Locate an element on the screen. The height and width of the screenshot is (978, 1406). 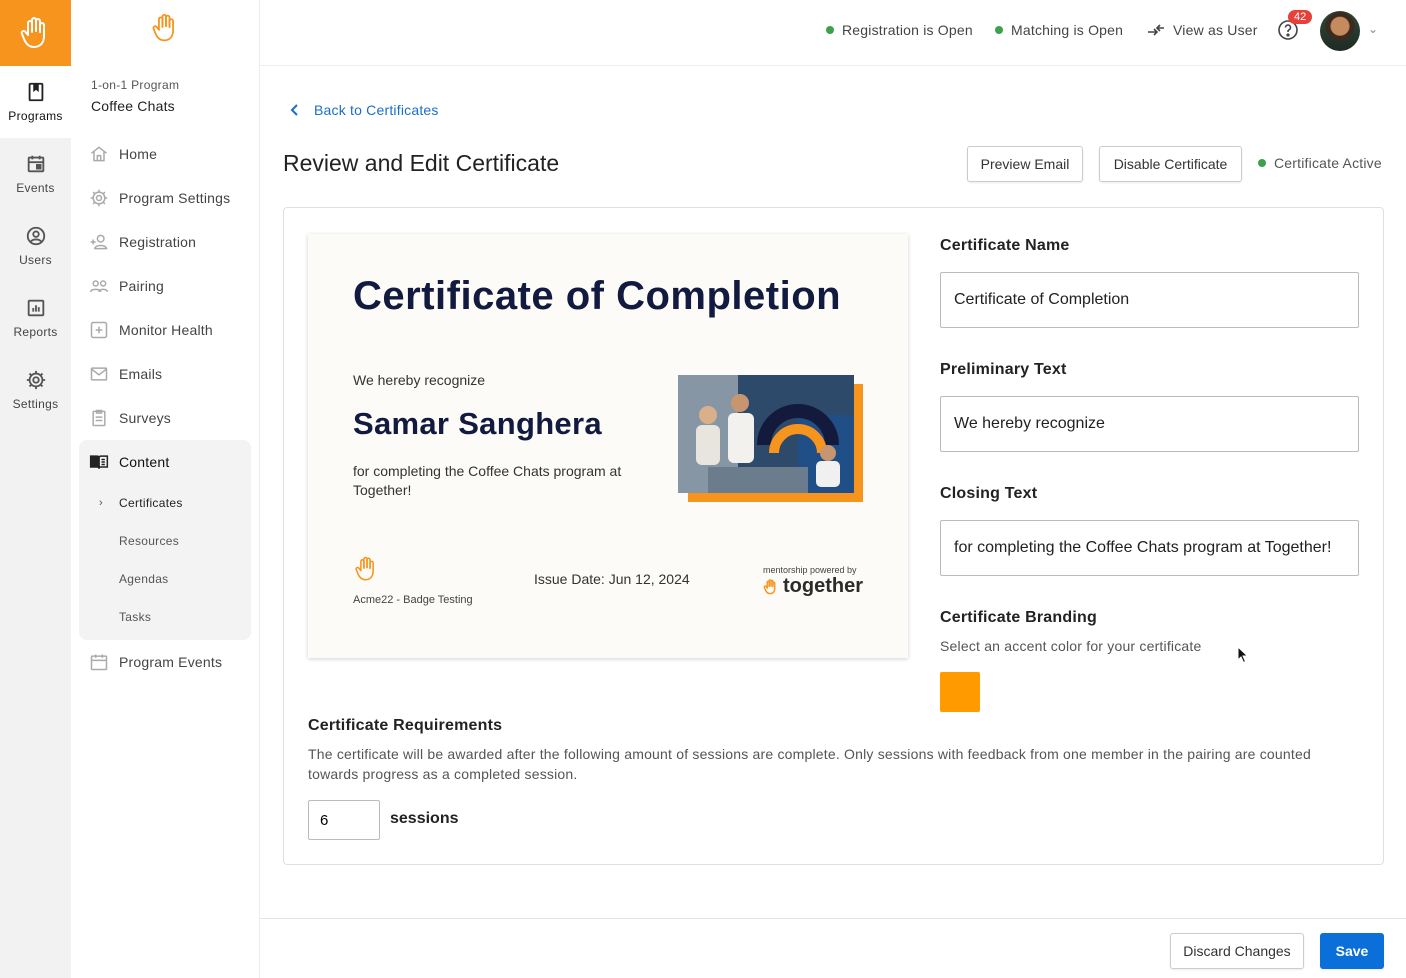
book-icon is located at coordinates (35, 92).